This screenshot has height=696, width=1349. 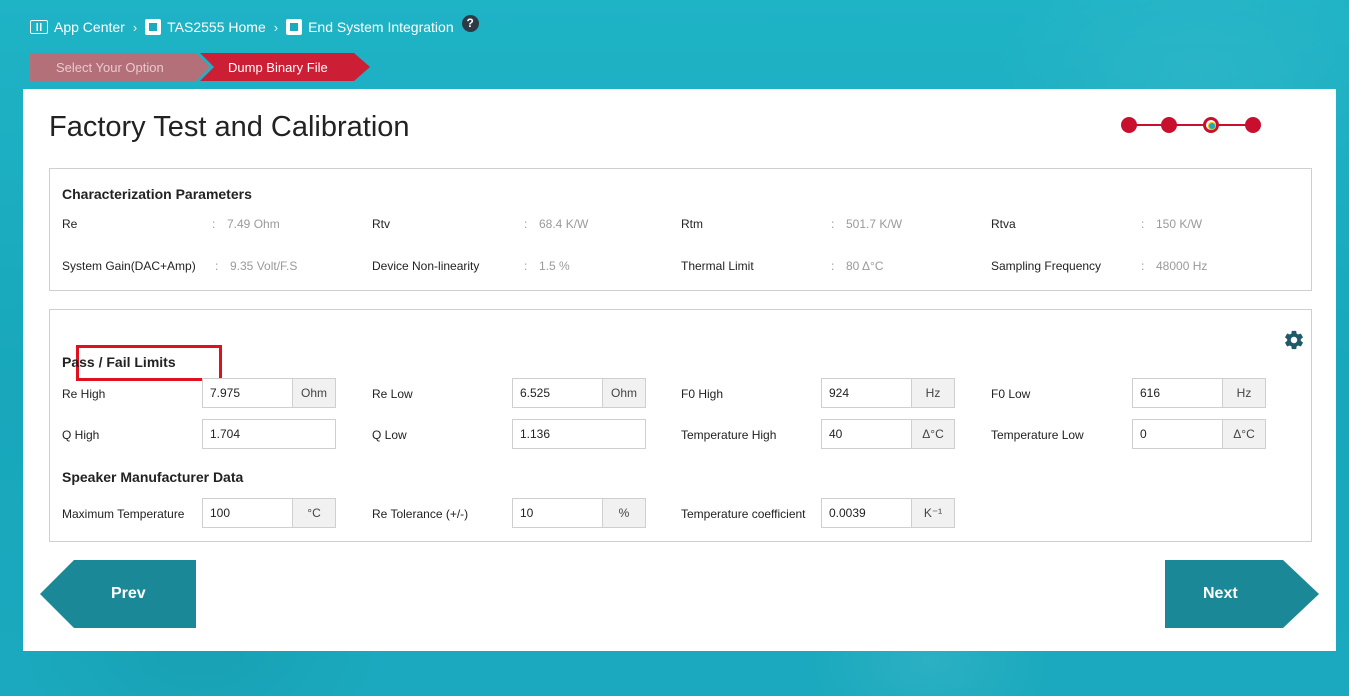 I want to click on wizard-step-dump-binary: Dump Binary File, so click(x=285, y=67).